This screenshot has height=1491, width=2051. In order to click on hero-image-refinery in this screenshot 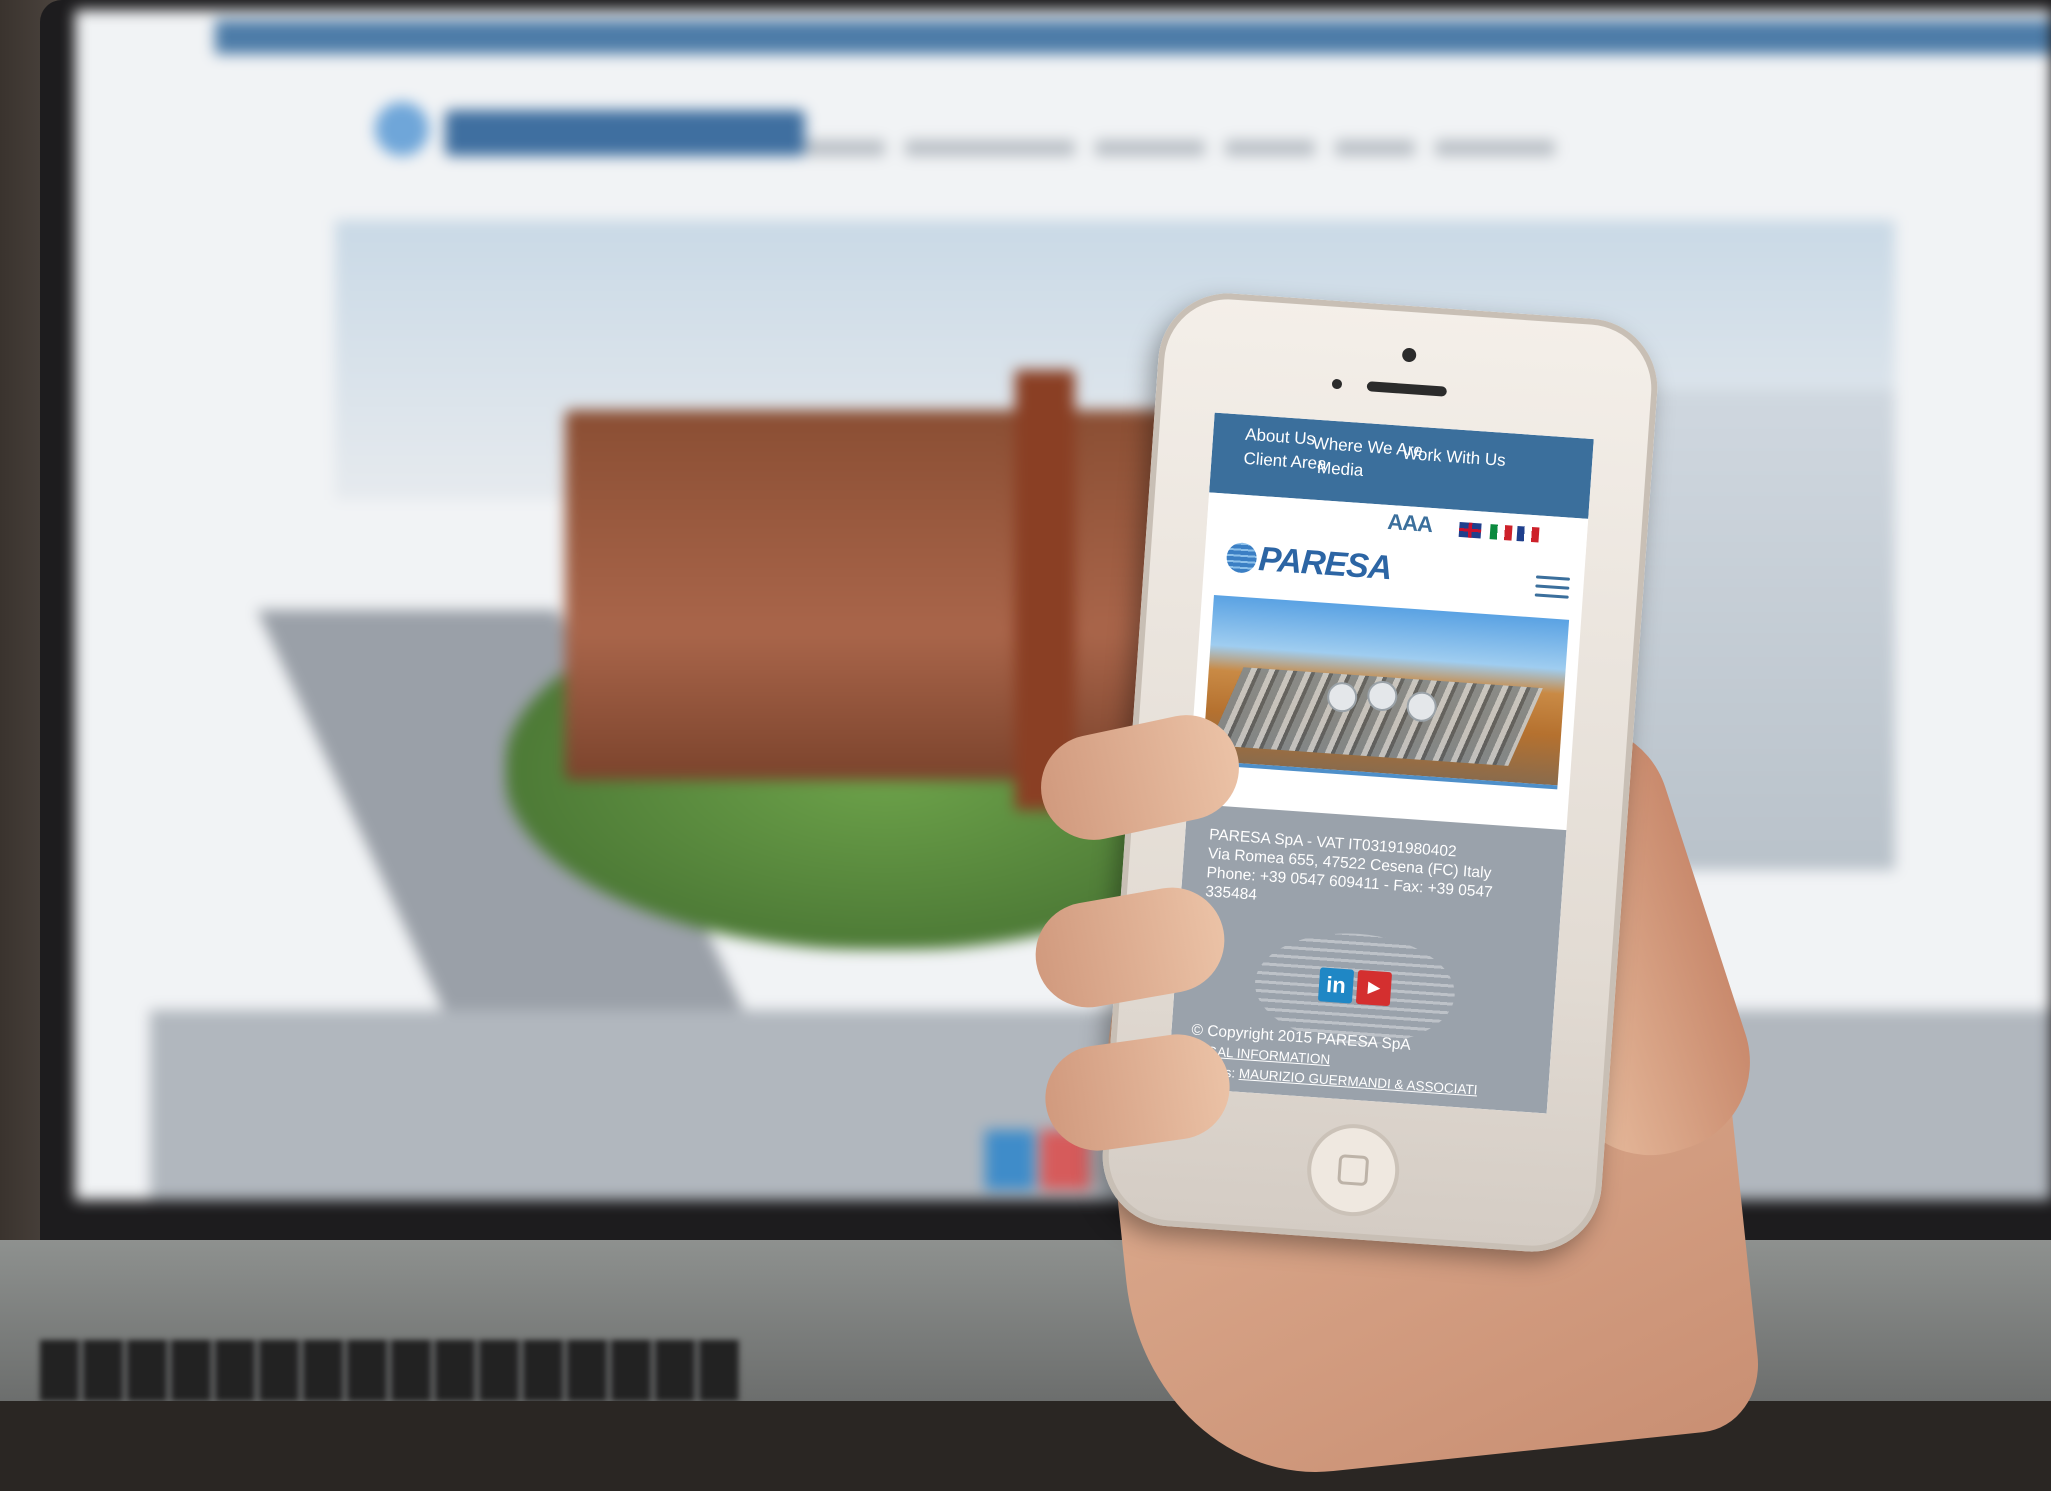, I will do `click(1386, 692)`.